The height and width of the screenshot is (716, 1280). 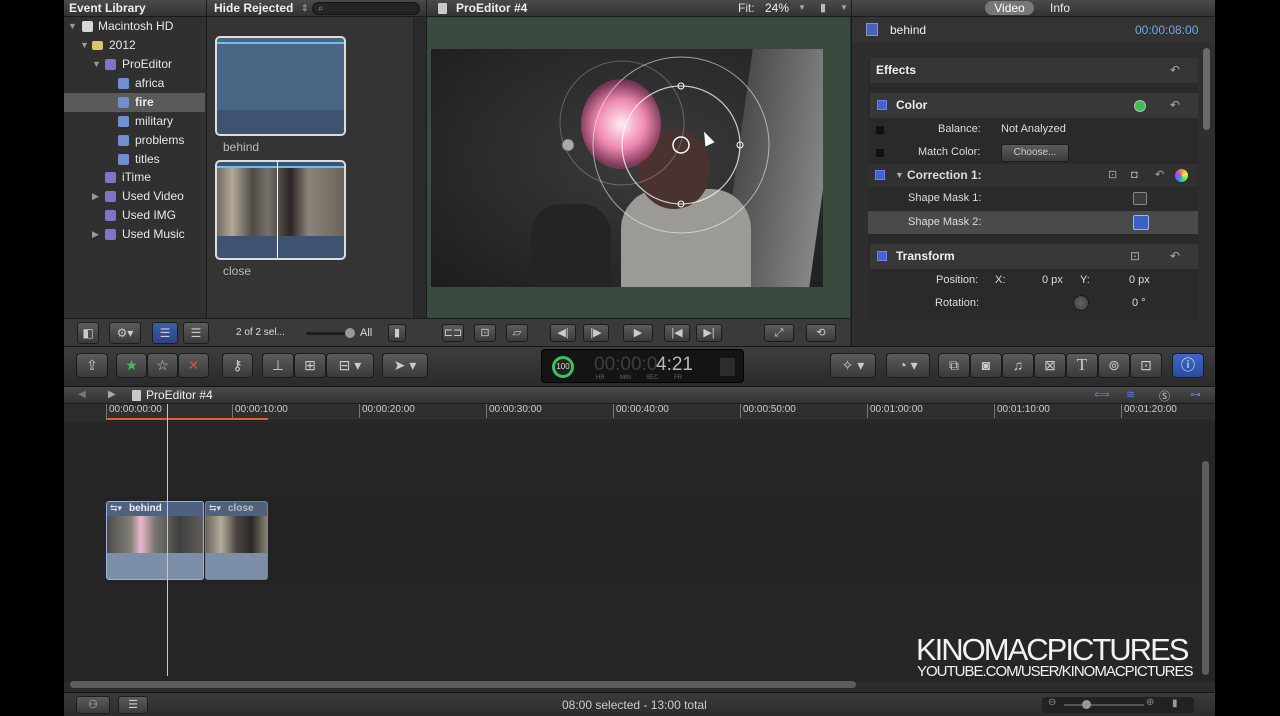 What do you see at coordinates (1146, 365) in the screenshot?
I see `themes-browser-button: ⊡` at bounding box center [1146, 365].